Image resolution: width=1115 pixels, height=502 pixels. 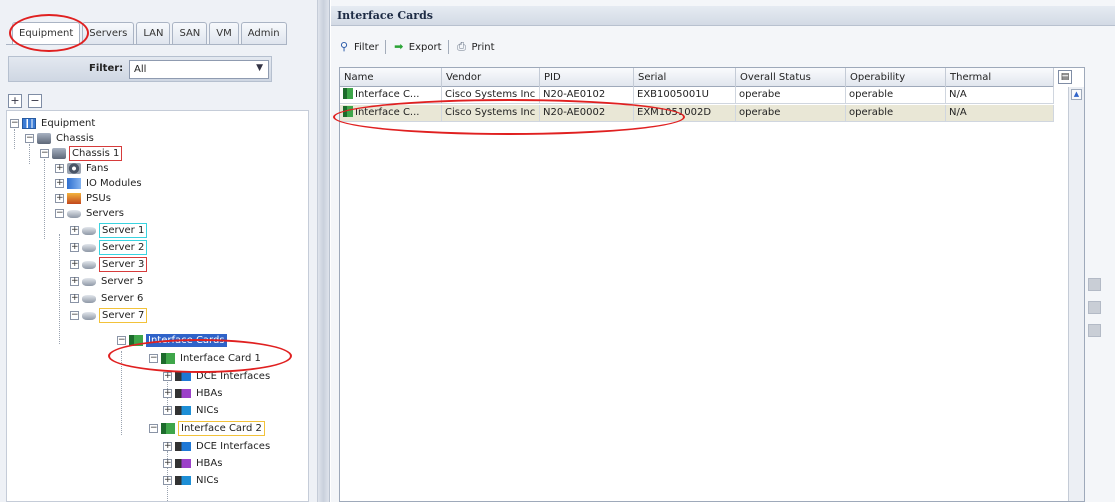 I want to click on tree-node-dce-interfaces-2: + DCE Interfaces, so click(x=217, y=446).